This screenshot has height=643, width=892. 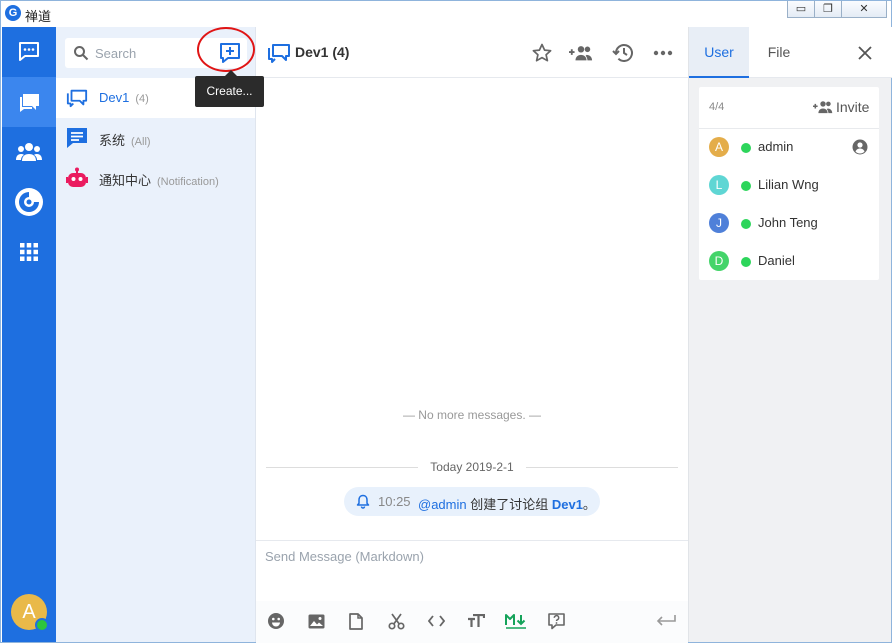 I want to click on chat-count: (Notification), so click(x=188, y=182).